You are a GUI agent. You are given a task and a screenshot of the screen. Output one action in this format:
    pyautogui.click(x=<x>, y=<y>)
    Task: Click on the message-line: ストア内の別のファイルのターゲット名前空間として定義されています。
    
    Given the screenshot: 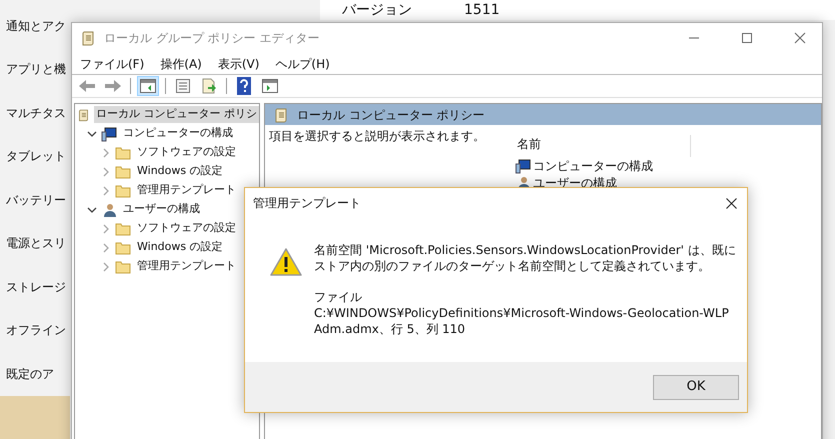 What is the action you would take?
    pyautogui.click(x=512, y=266)
    